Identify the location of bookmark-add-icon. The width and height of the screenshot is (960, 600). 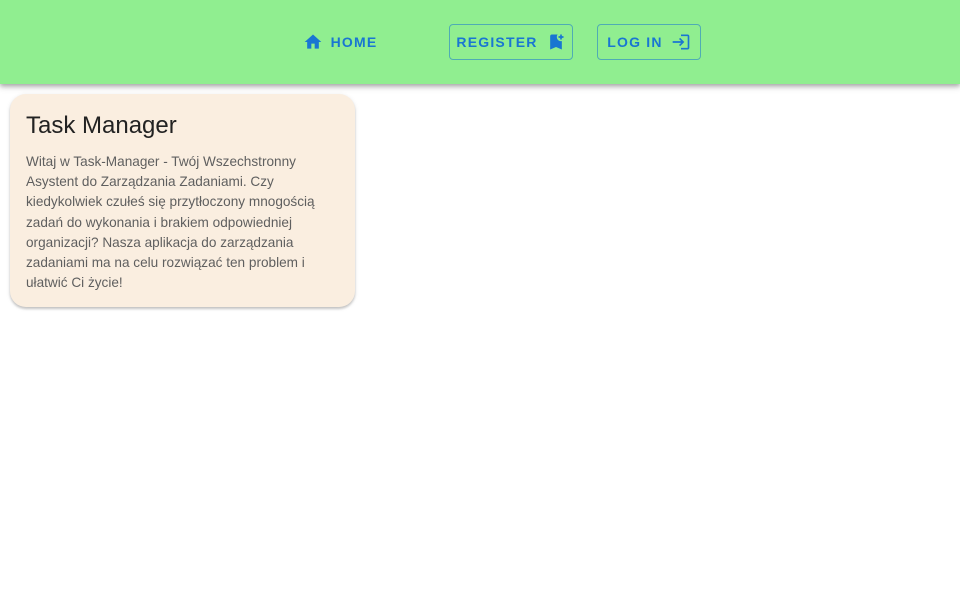
(556, 42).